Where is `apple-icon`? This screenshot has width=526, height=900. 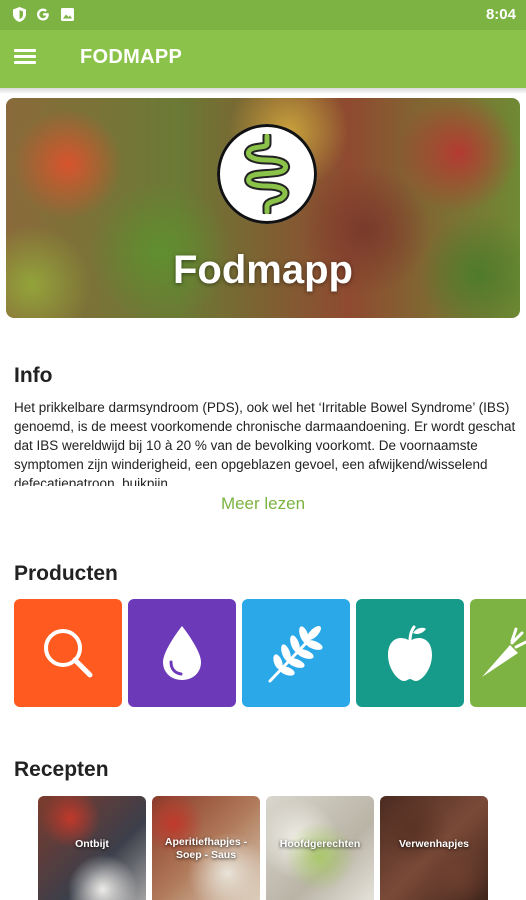
apple-icon is located at coordinates (410, 653).